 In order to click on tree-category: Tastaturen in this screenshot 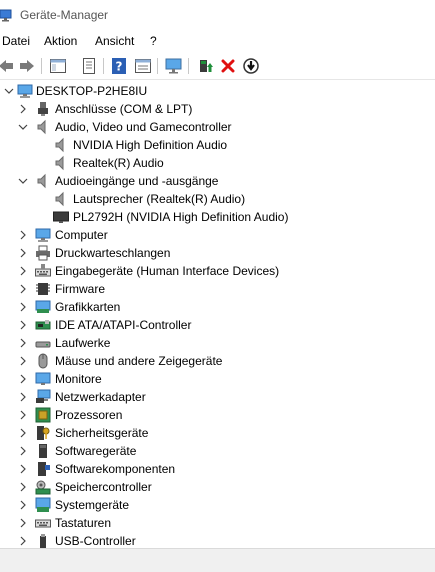, I will do `click(217, 523)`.